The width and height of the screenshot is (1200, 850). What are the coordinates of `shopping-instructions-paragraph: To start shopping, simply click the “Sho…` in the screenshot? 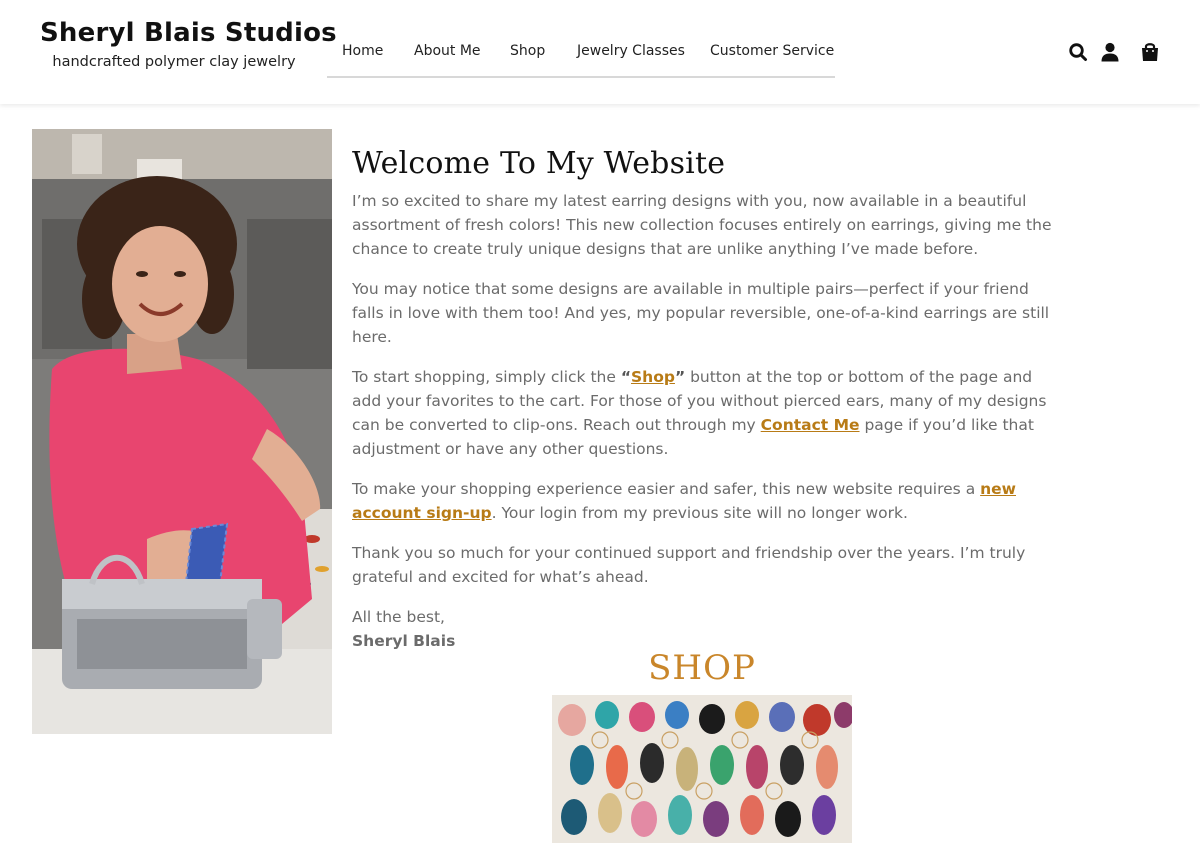 It's located at (702, 413).